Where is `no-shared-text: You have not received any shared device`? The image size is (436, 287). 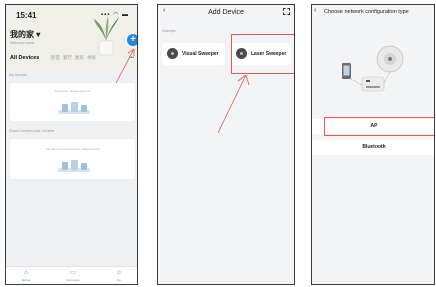
no-shared-text: You have not received any shared device is located at coordinates (72, 149).